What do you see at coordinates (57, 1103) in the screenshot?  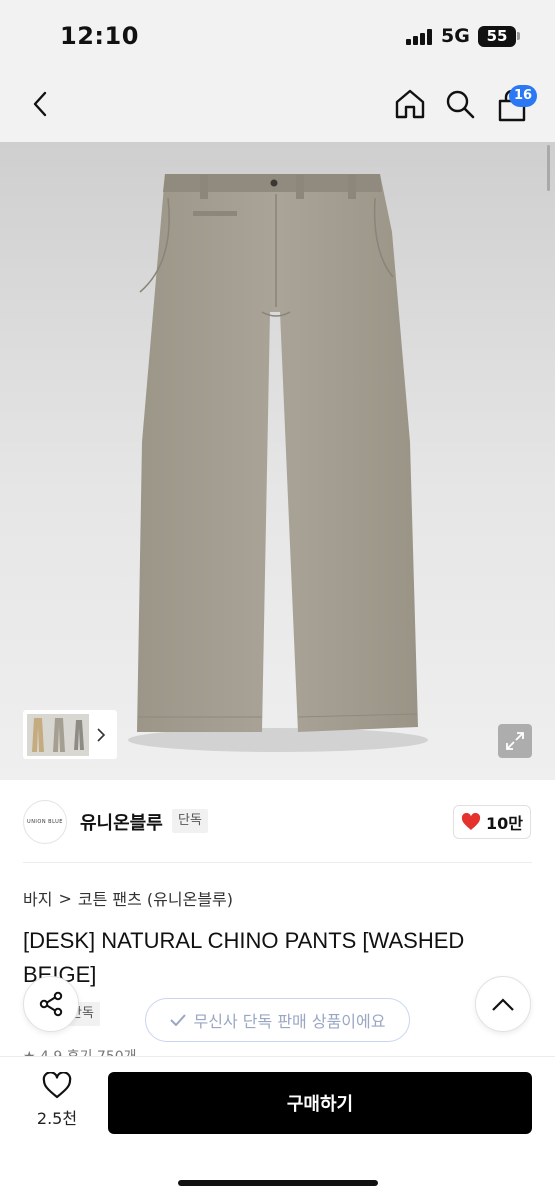 I see `wishlist-button: 2.5천` at bounding box center [57, 1103].